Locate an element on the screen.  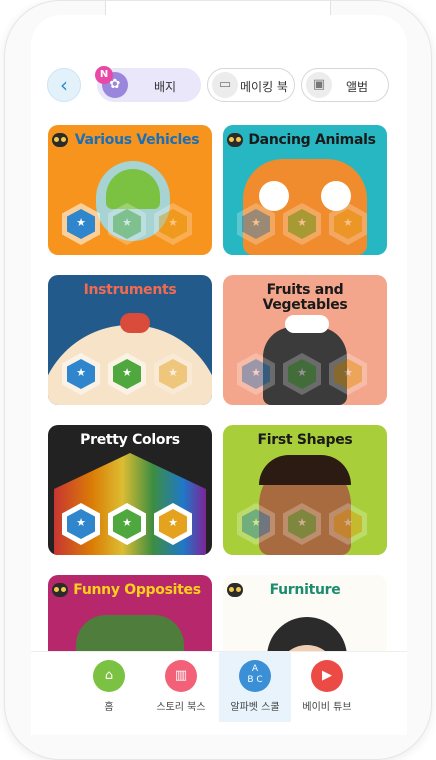
bottom-navigation: ⌂ 홈 ▥ 스토리 북스 AB C 알파벳 스쿨 ▶ 베이비 튜브 is located at coordinates (219, 686).